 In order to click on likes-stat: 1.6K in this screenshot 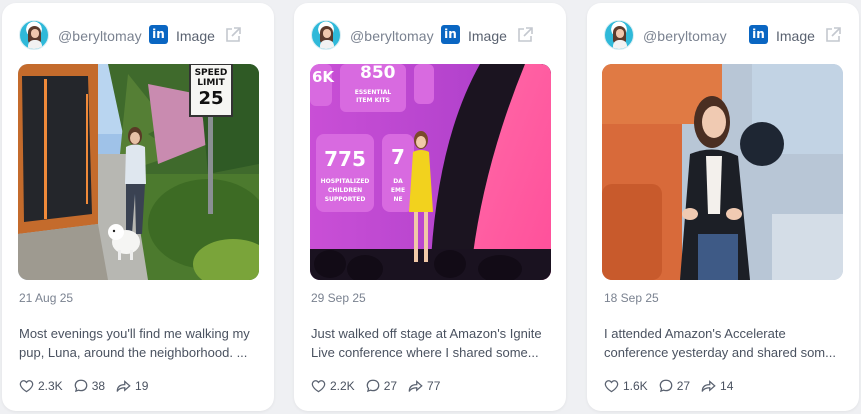, I will do `click(626, 386)`.